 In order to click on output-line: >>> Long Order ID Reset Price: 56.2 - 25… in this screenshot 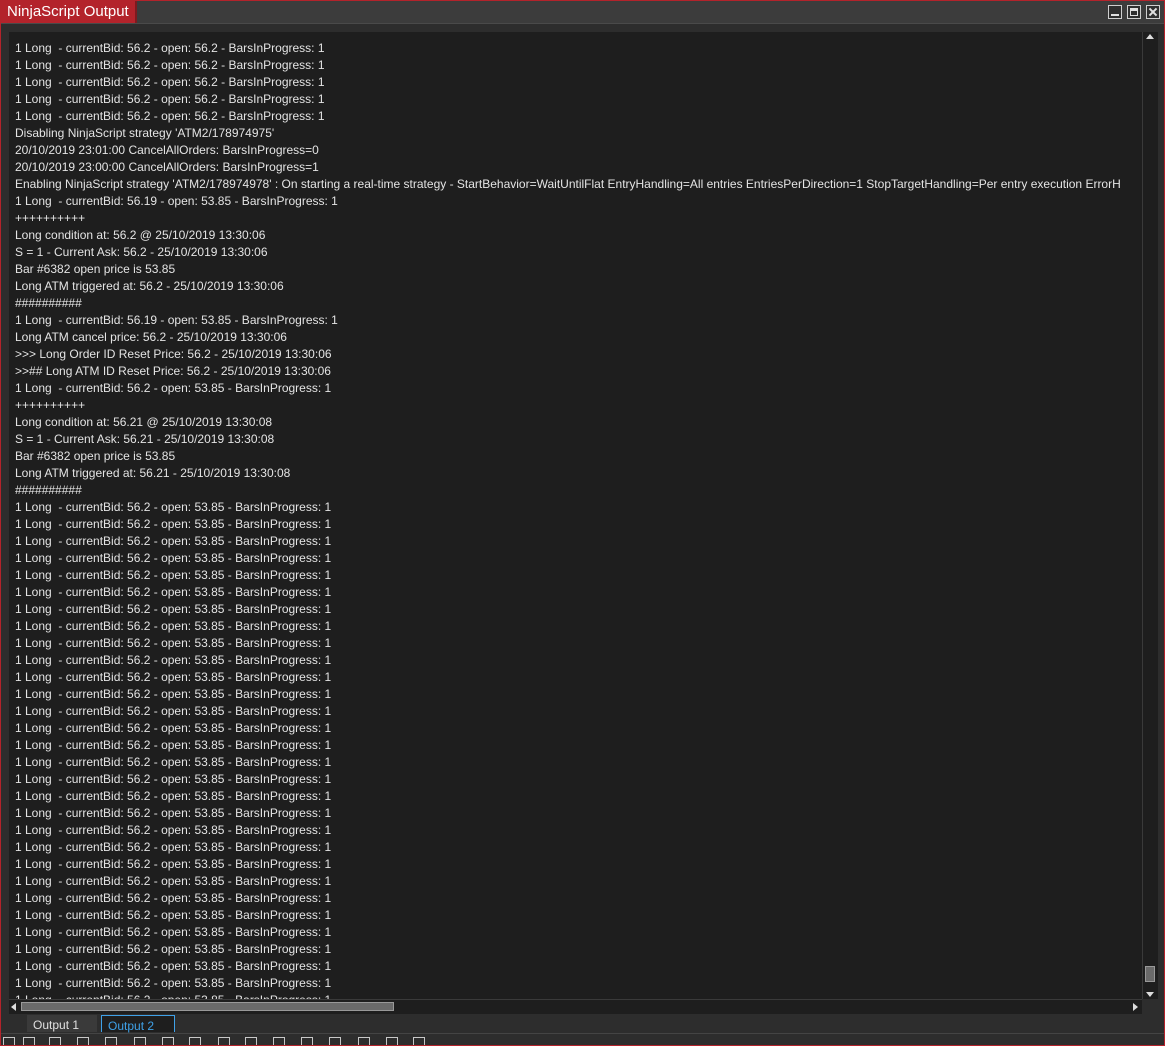, I will do `click(173, 354)`.